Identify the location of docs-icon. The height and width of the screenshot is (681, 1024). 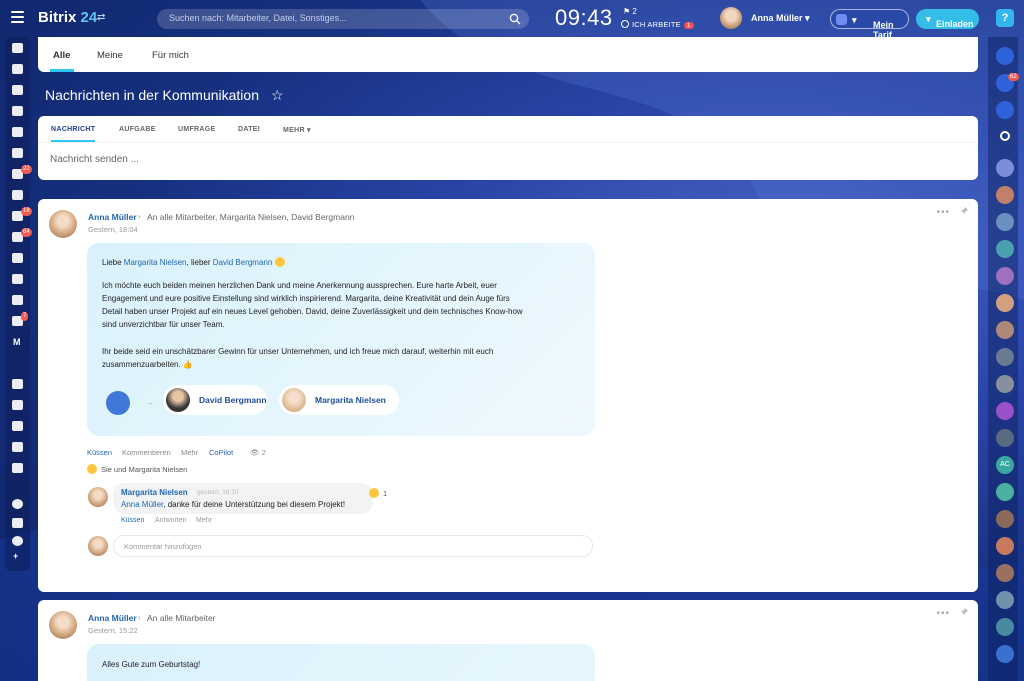
(17, 132).